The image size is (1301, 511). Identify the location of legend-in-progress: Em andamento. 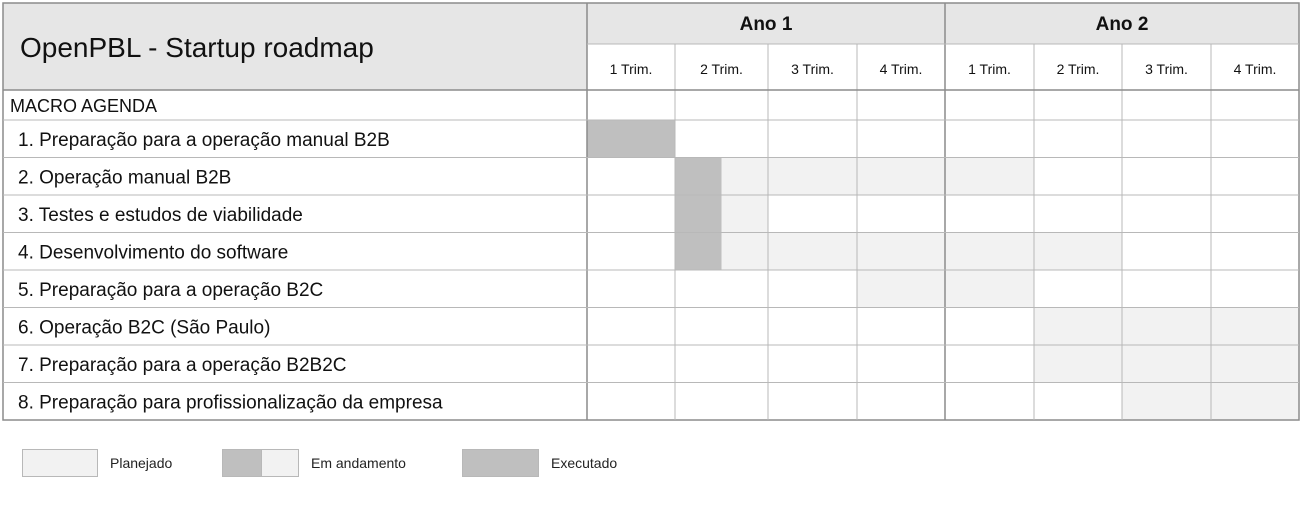
(314, 463).